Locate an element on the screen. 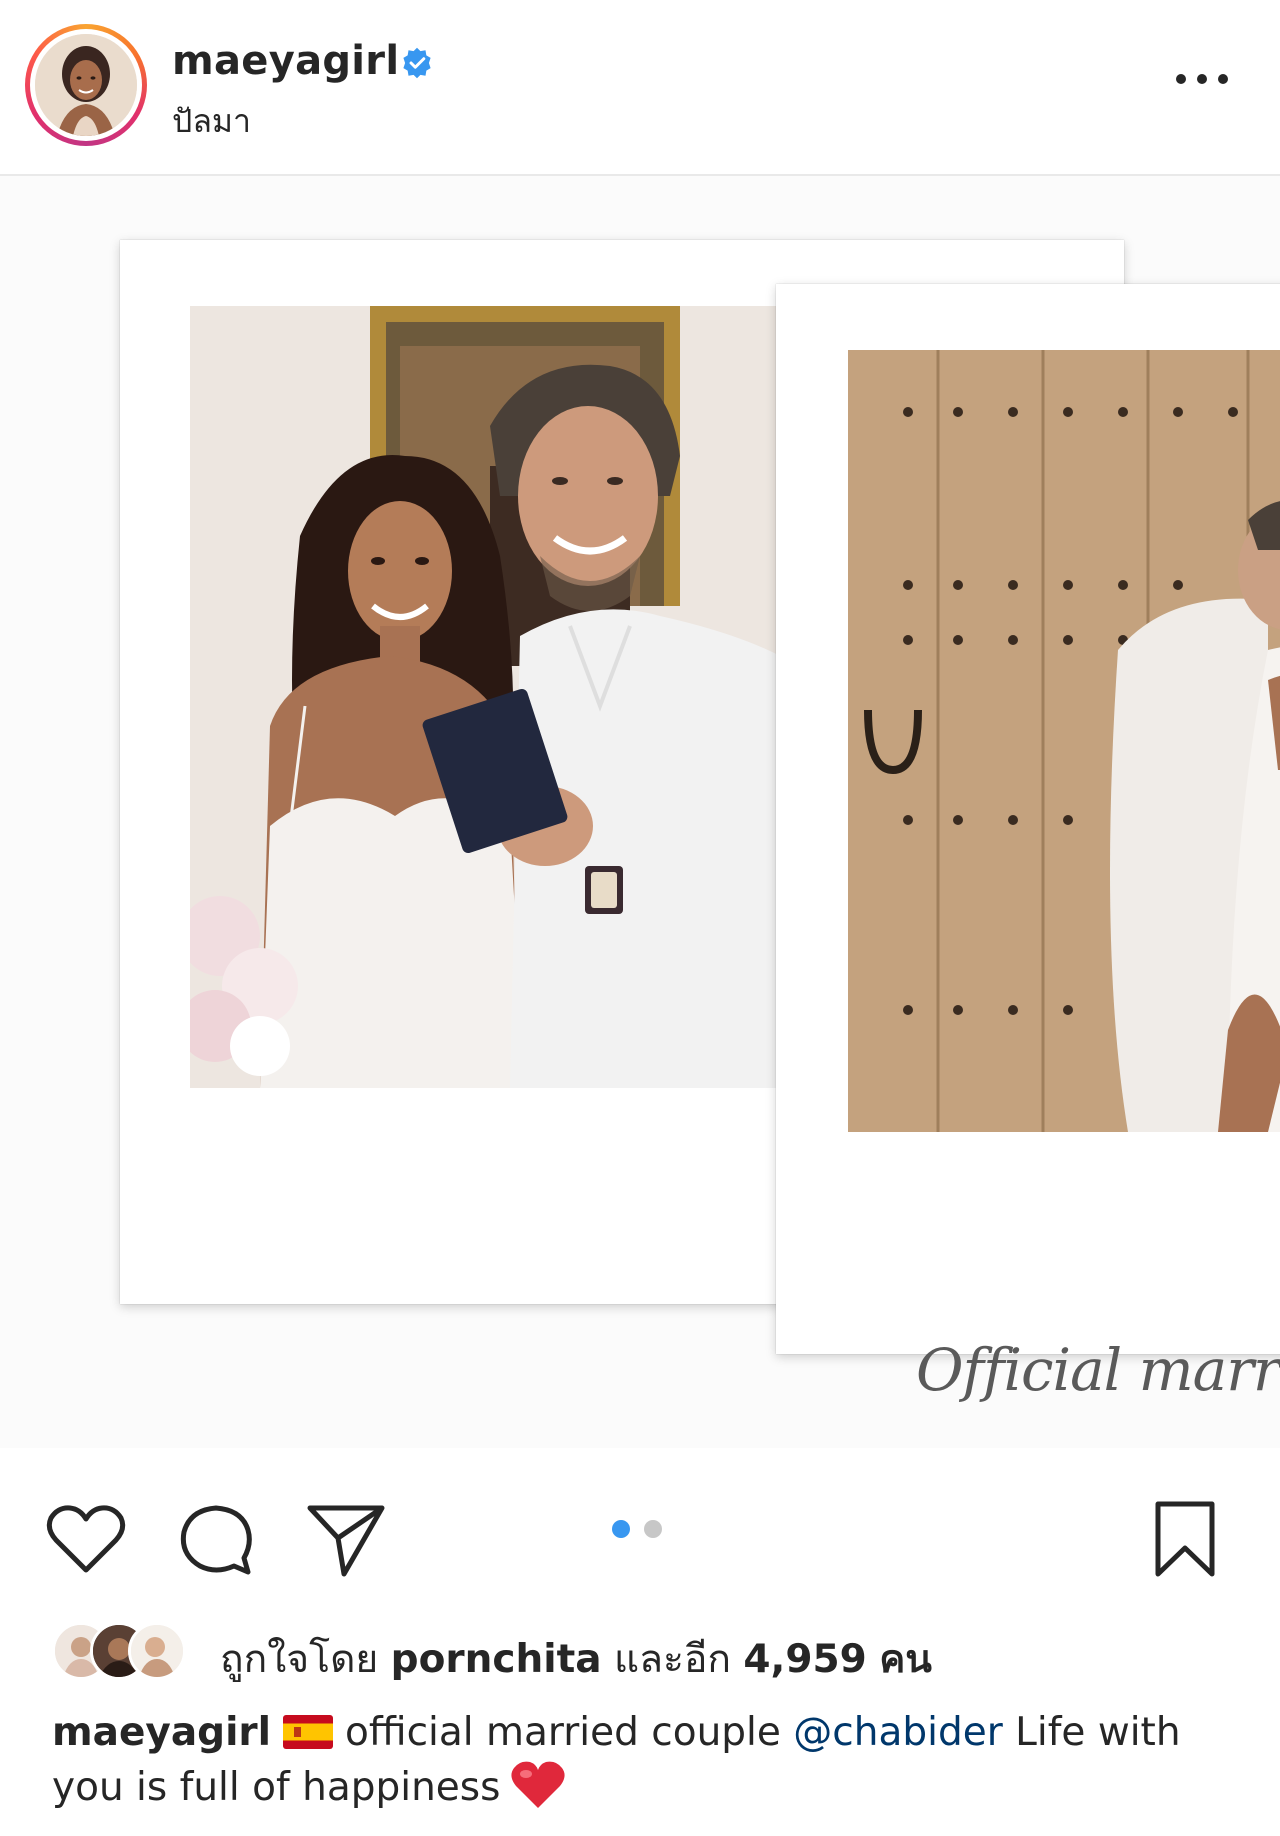  profile-avatar-story-ring is located at coordinates (86, 85).